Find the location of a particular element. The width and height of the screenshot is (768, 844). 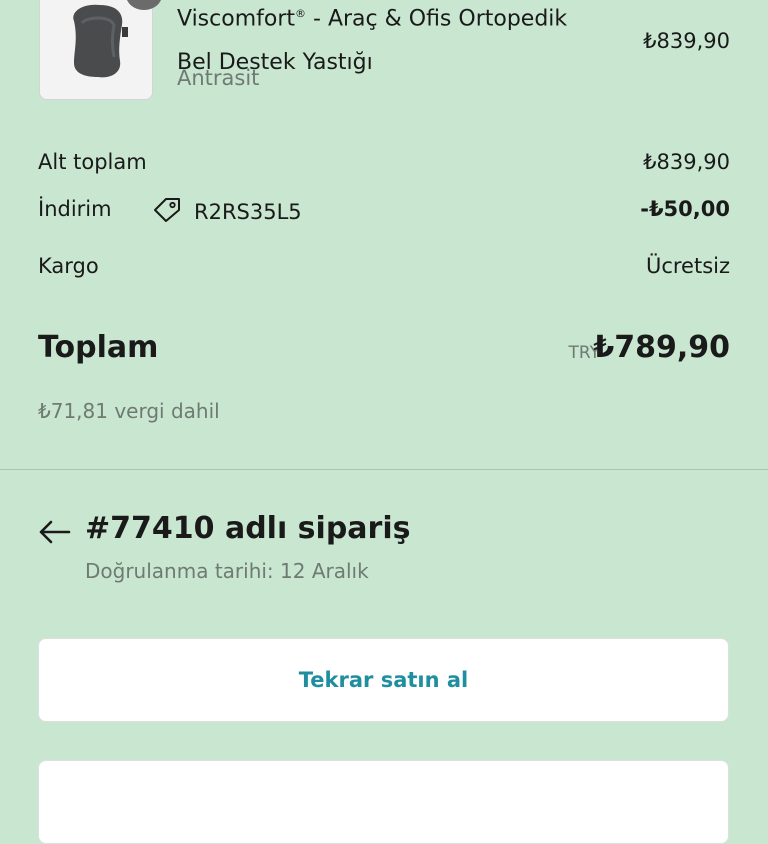

shipping-value: Ücretsiz is located at coordinates (687, 266).